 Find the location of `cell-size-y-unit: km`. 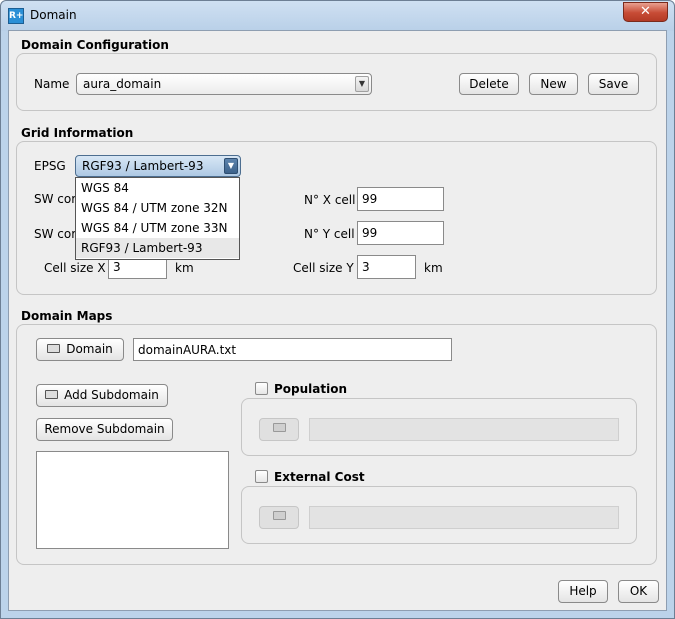

cell-size-y-unit: km is located at coordinates (433, 268).